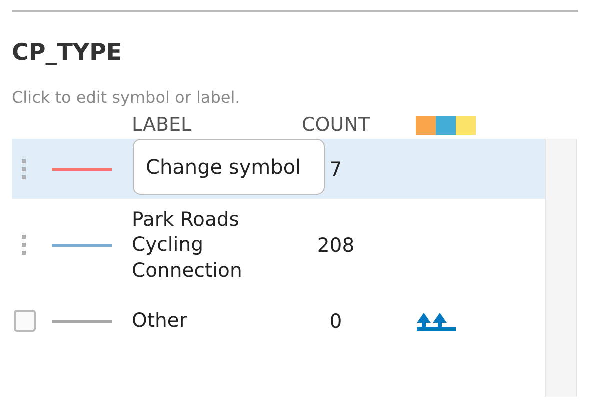 This screenshot has height=414, width=594. I want to click on scrollbar, so click(561, 268).